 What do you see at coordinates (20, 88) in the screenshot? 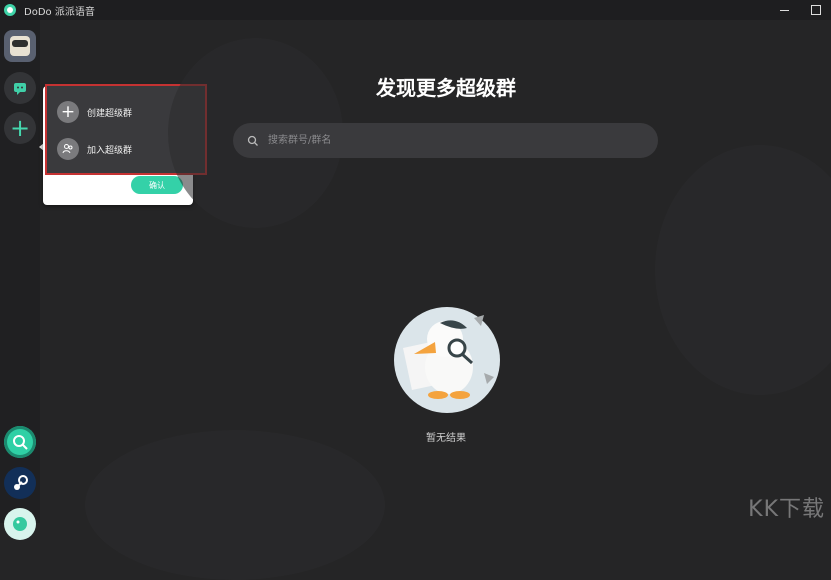
I see `chat-icon` at bounding box center [20, 88].